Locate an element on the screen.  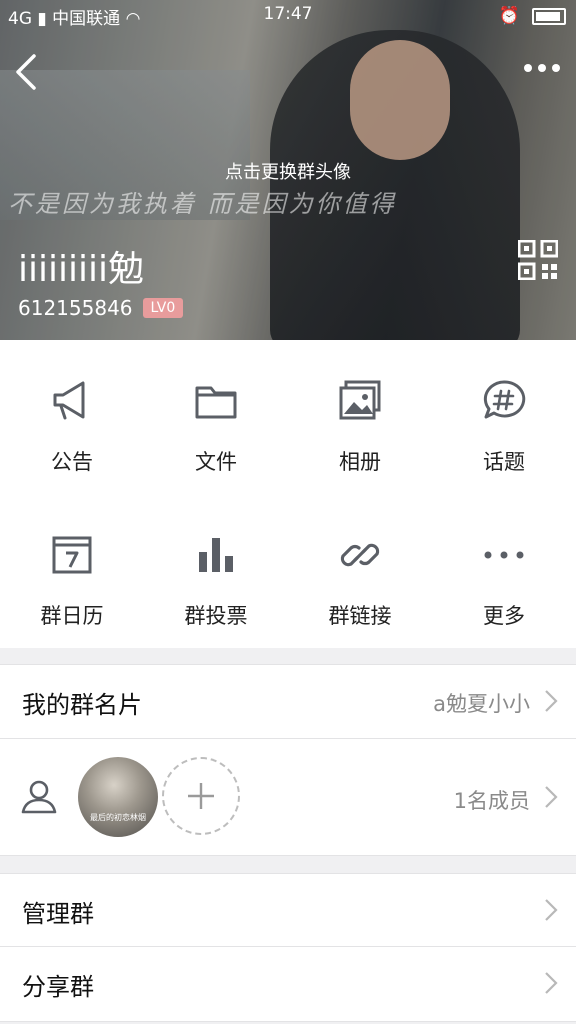
add-member-button is located at coordinates (201, 796).